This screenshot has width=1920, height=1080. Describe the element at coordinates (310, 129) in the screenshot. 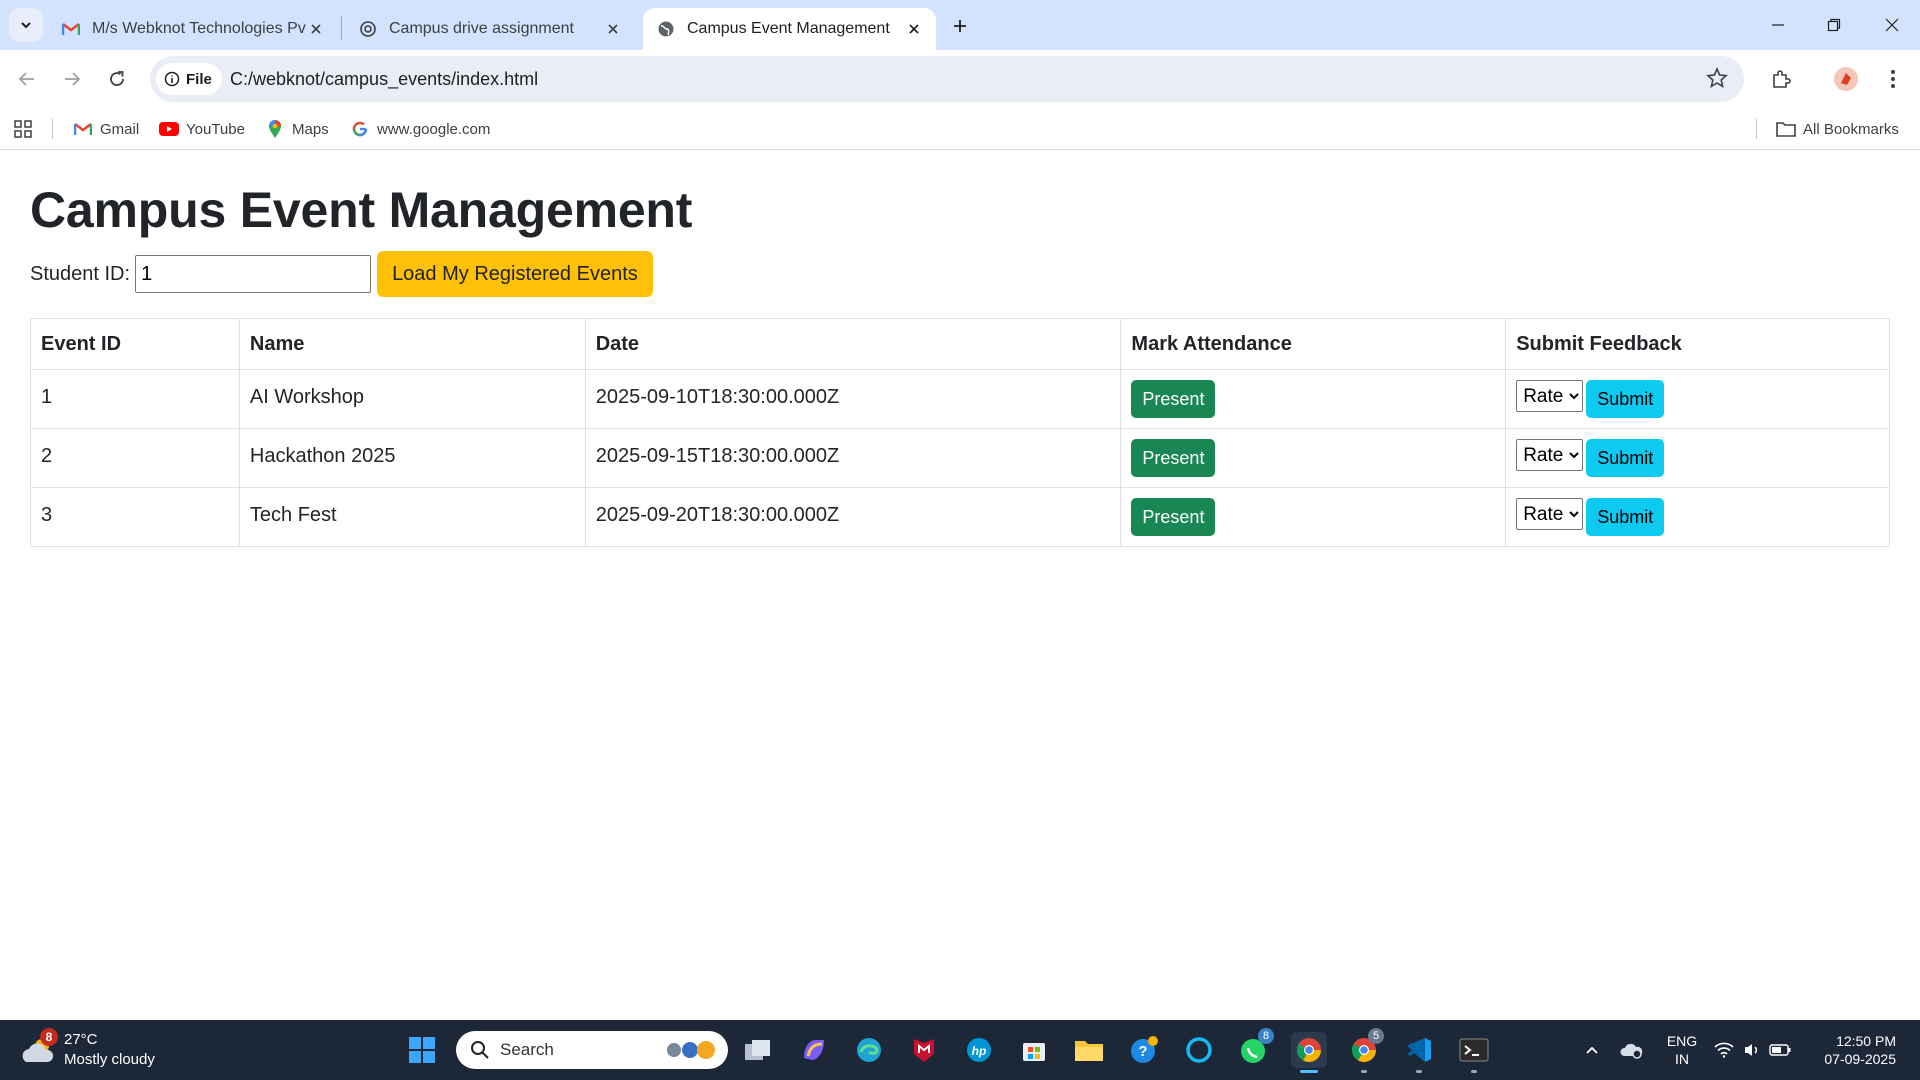

I see `bookmark-label: Maps` at that location.